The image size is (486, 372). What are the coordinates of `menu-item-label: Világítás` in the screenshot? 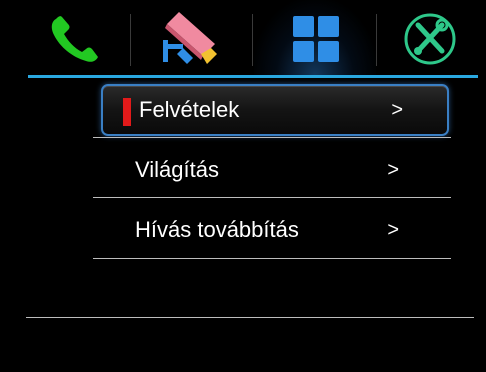 It's located at (177, 169).